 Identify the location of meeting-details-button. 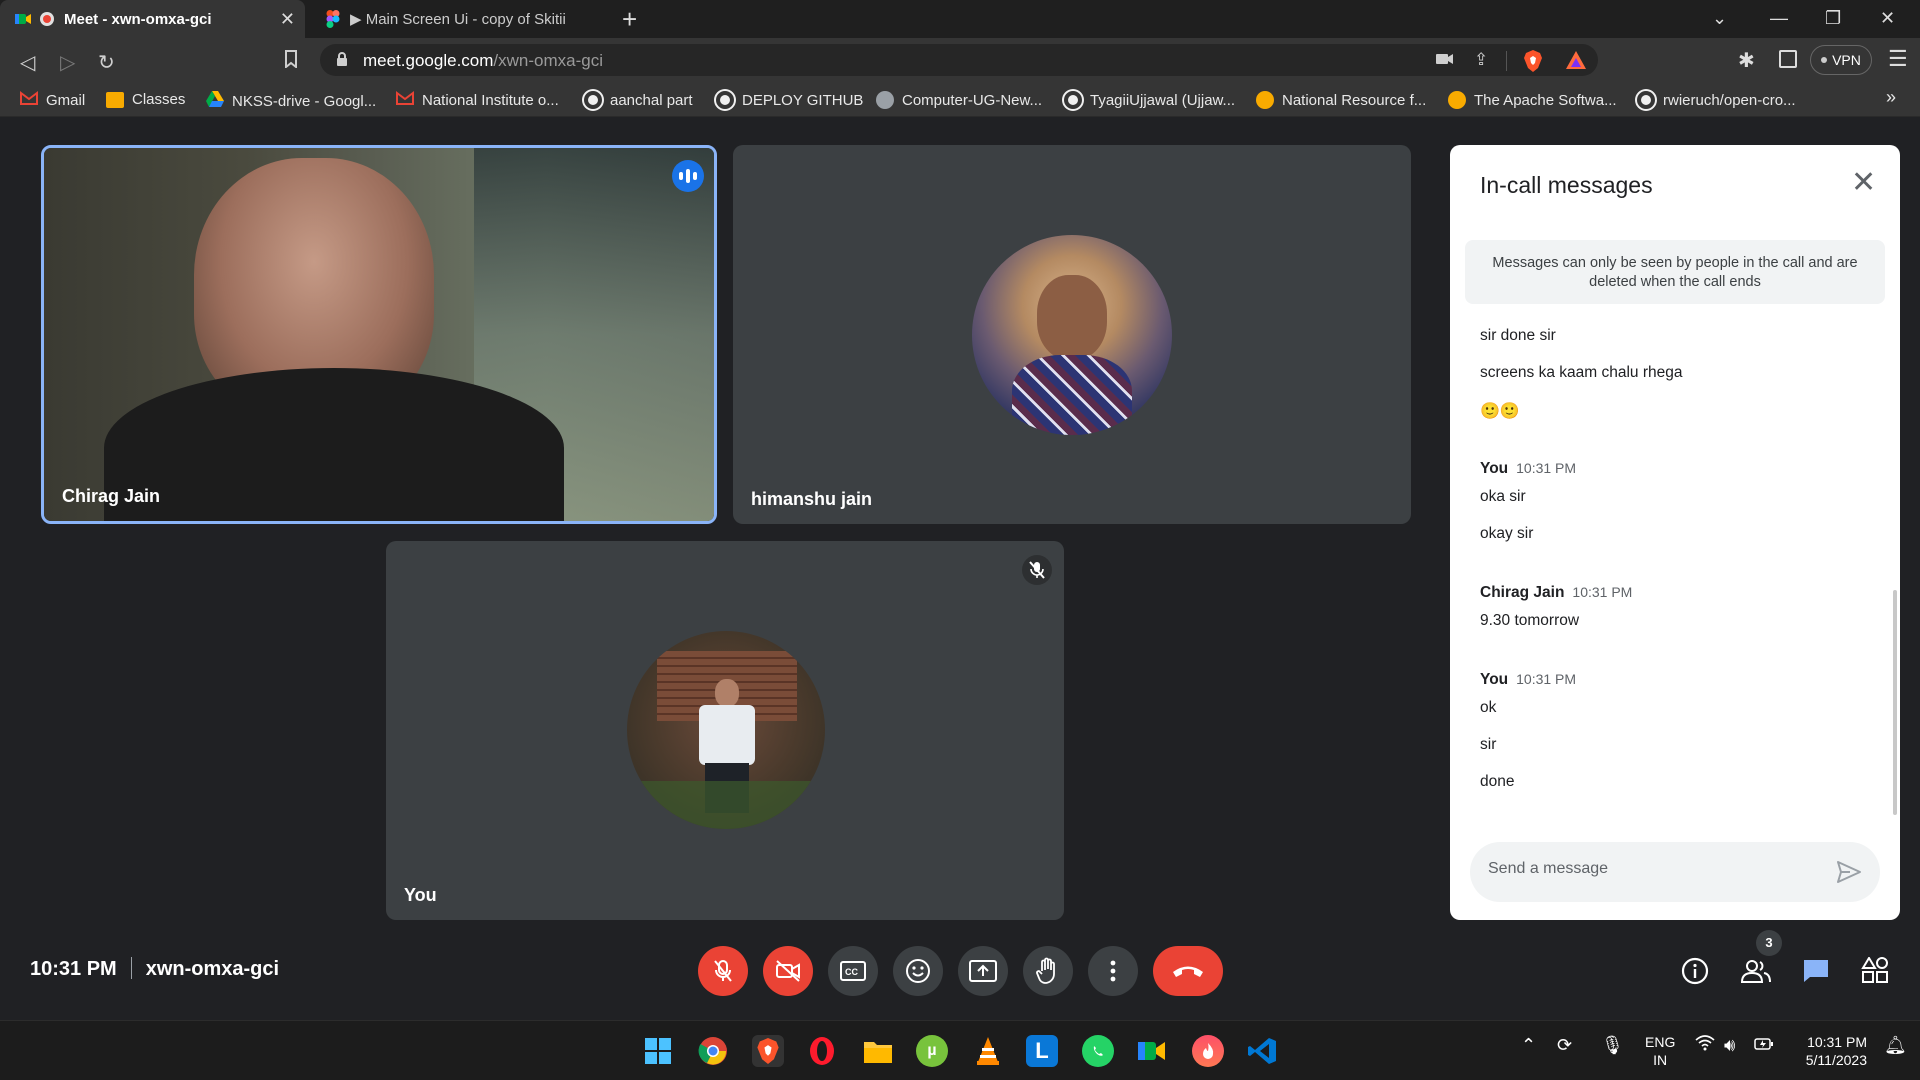
(1695, 971).